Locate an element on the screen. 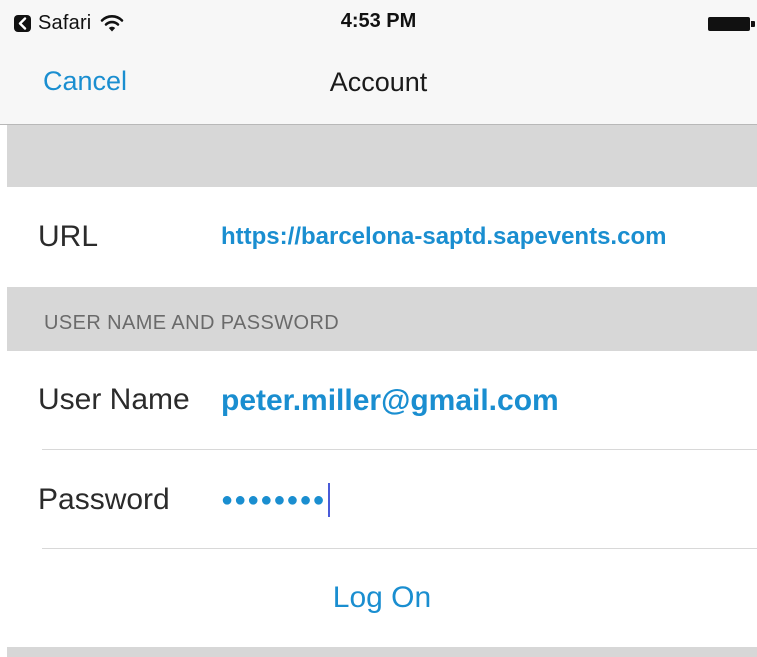  user-name-row: User Name peter.miller@gmail.com is located at coordinates (382, 400).